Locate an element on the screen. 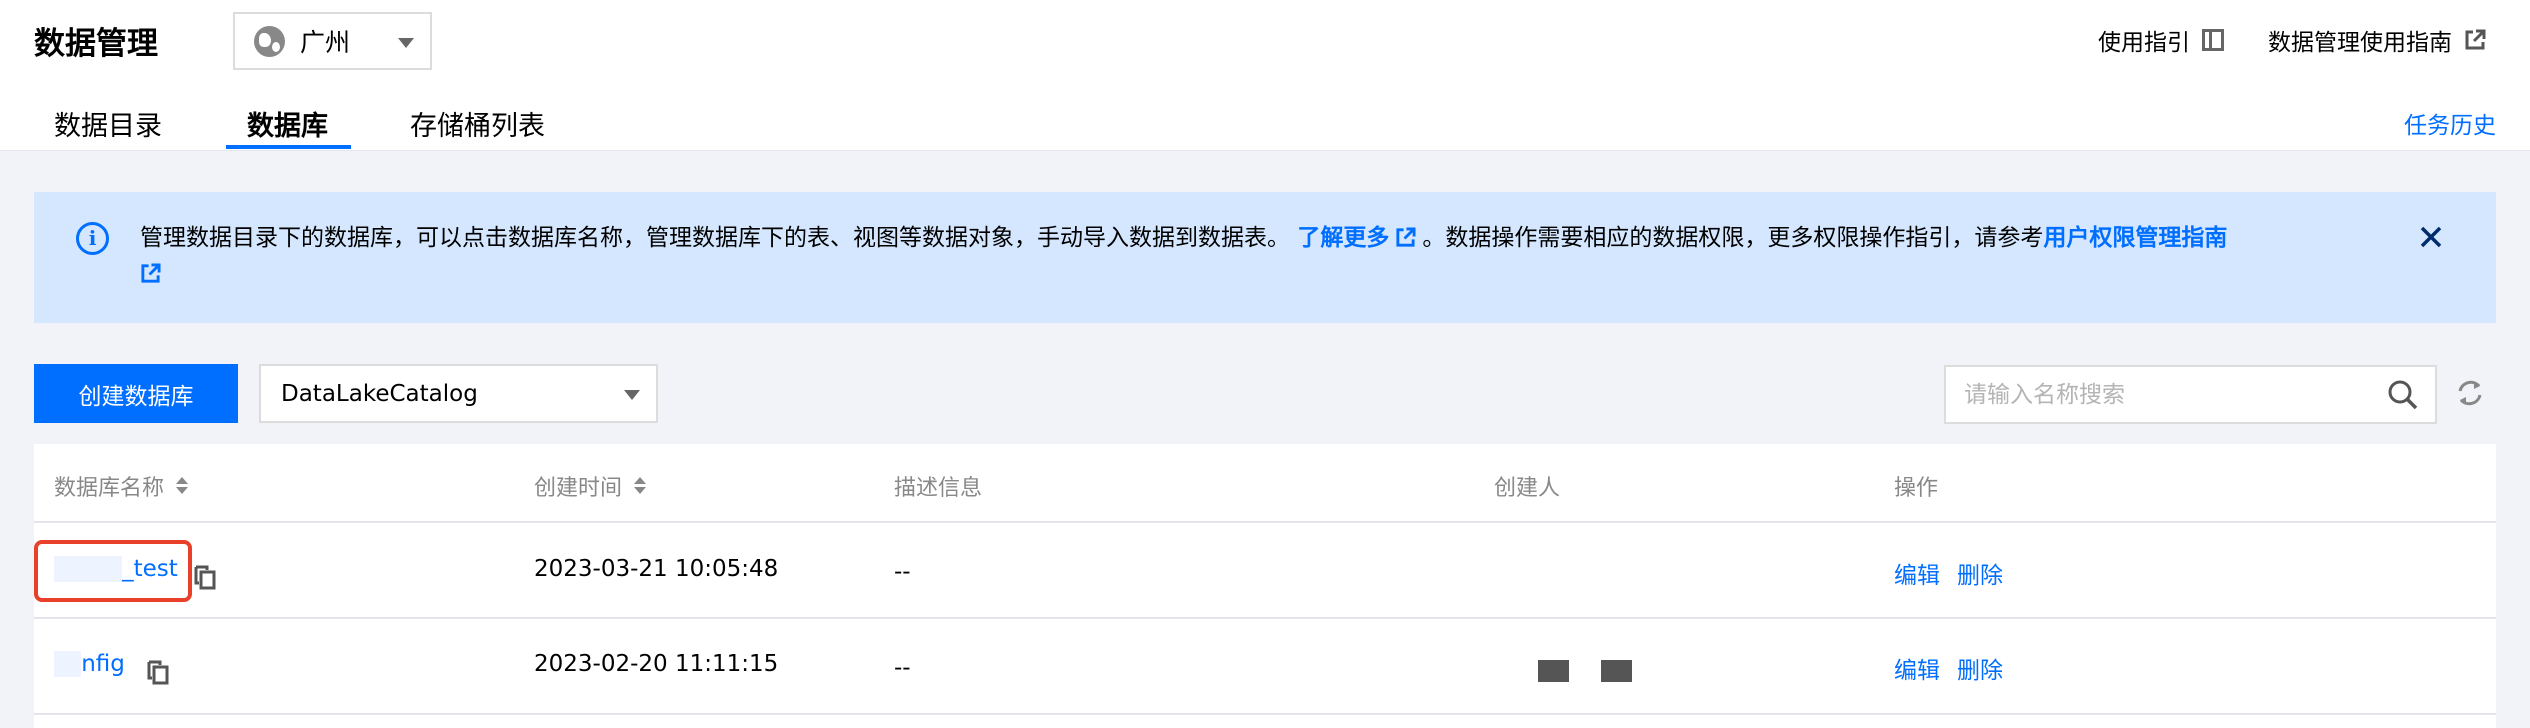 Image resolution: width=2530 pixels, height=728 pixels. catalog-select-value: DataLakeCatalog is located at coordinates (379, 393).